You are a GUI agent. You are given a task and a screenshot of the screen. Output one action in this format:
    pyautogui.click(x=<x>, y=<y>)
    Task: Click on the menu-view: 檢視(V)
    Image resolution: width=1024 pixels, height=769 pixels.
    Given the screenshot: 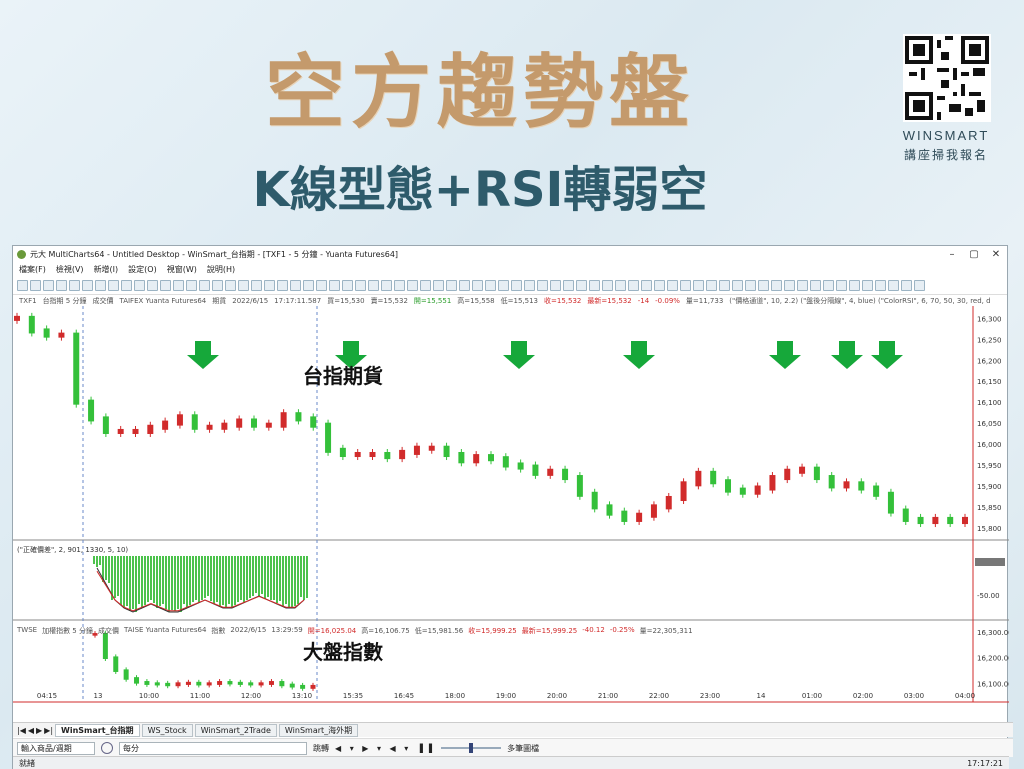 What is the action you would take?
    pyautogui.click(x=70, y=269)
    